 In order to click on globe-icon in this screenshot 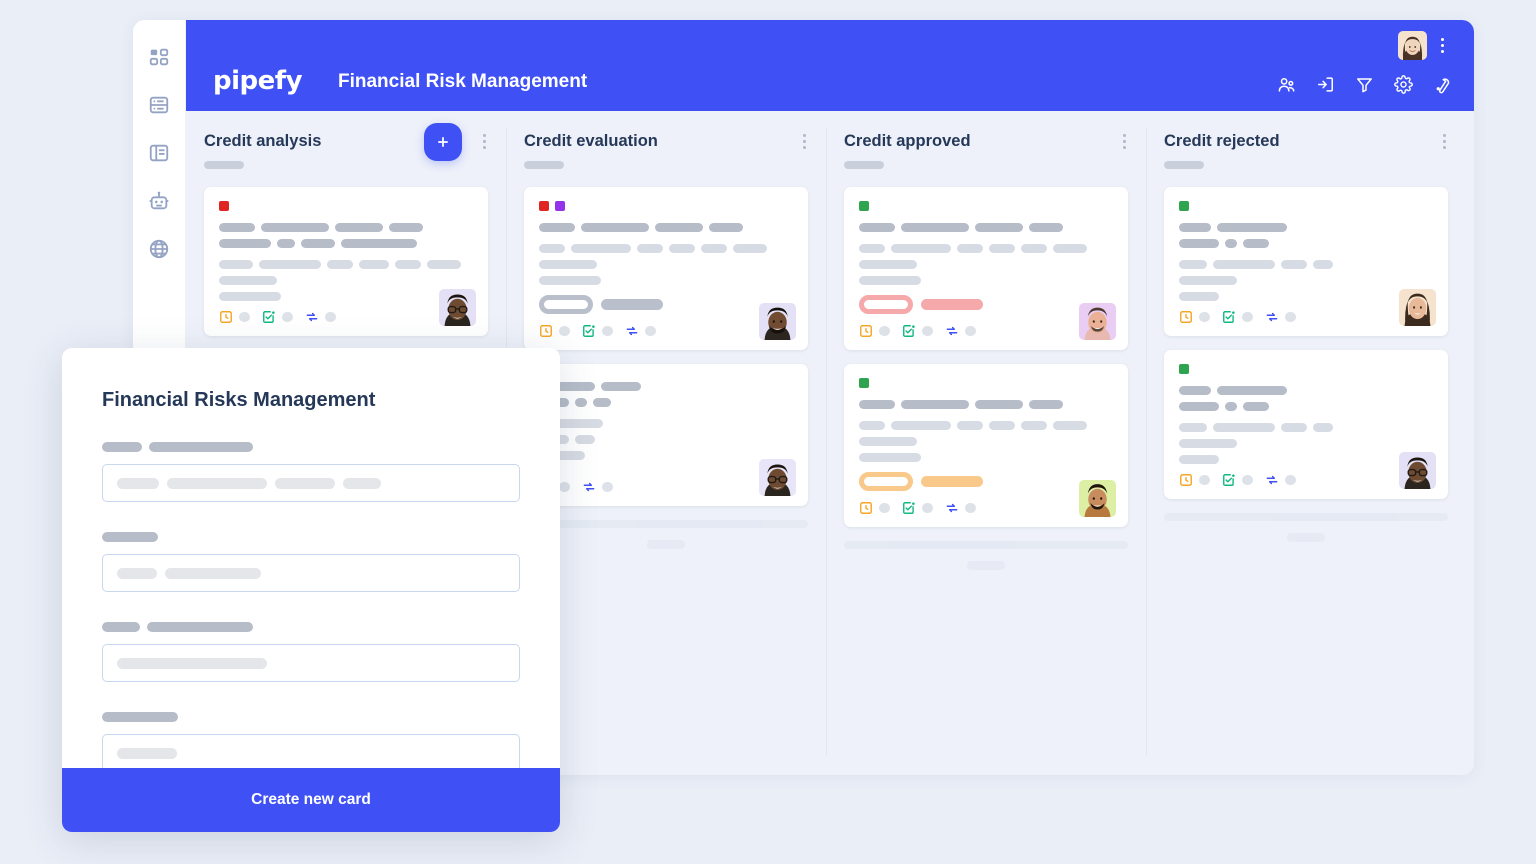, I will do `click(159, 249)`.